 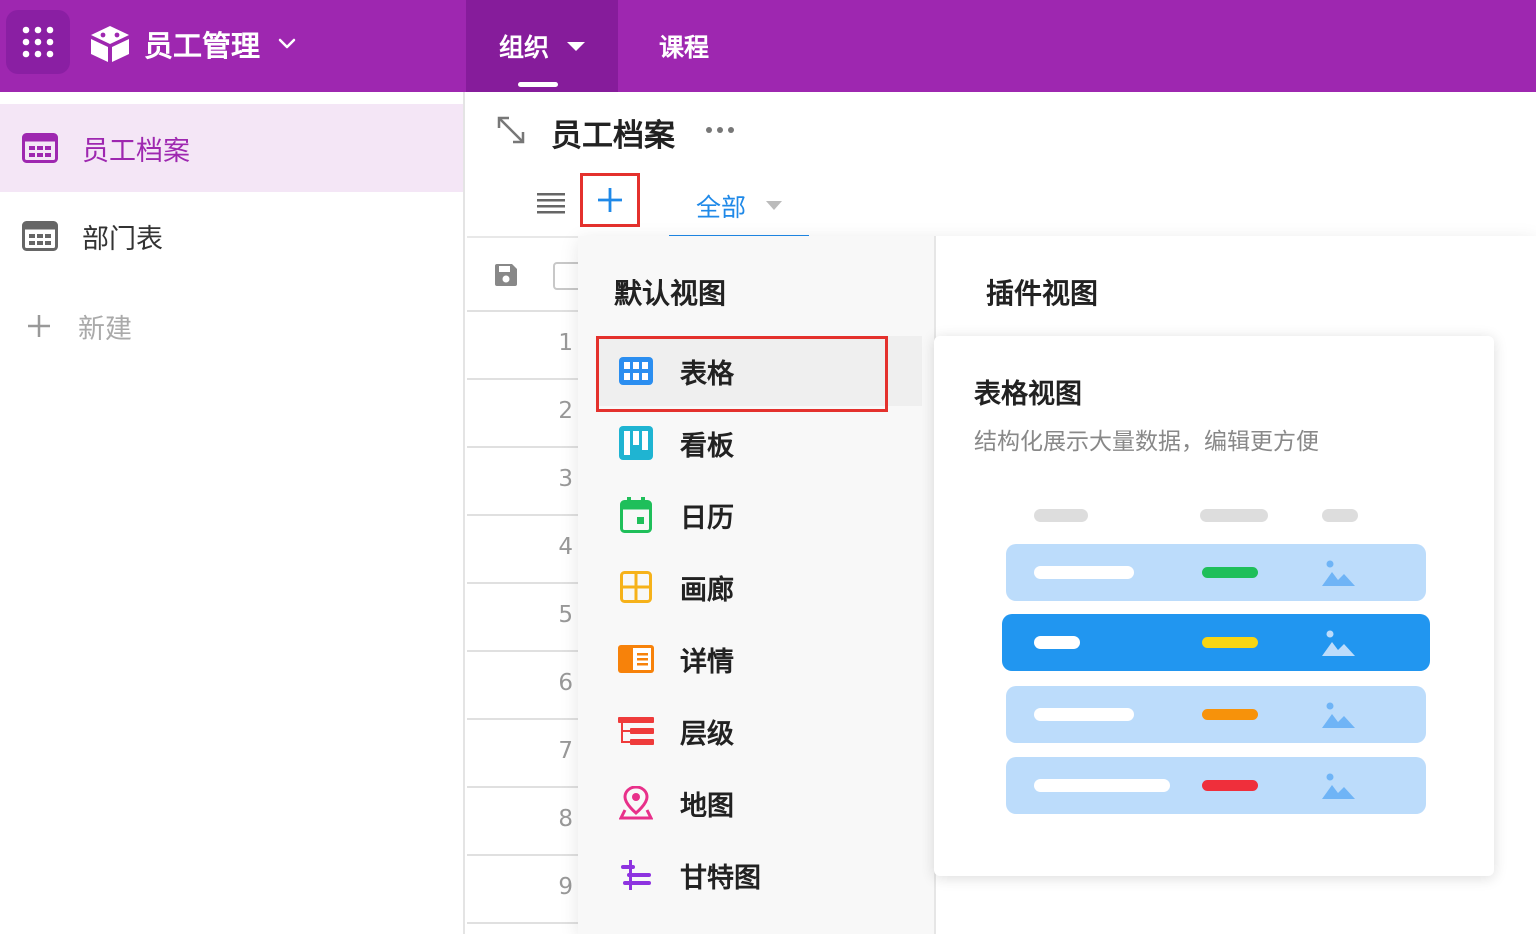 I want to click on view-option-calendar: 日历, so click(x=759, y=515).